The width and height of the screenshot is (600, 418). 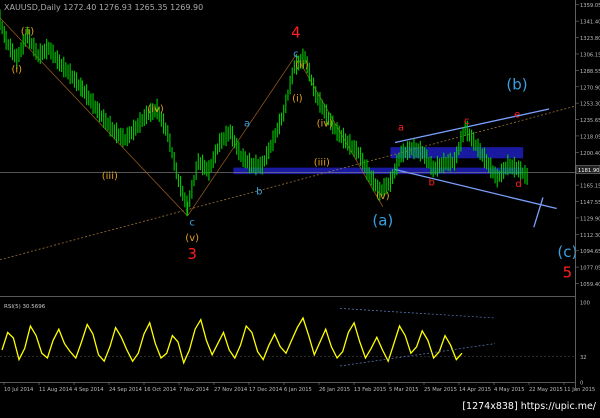 I want to click on wave-label: (c), so click(x=567, y=252).